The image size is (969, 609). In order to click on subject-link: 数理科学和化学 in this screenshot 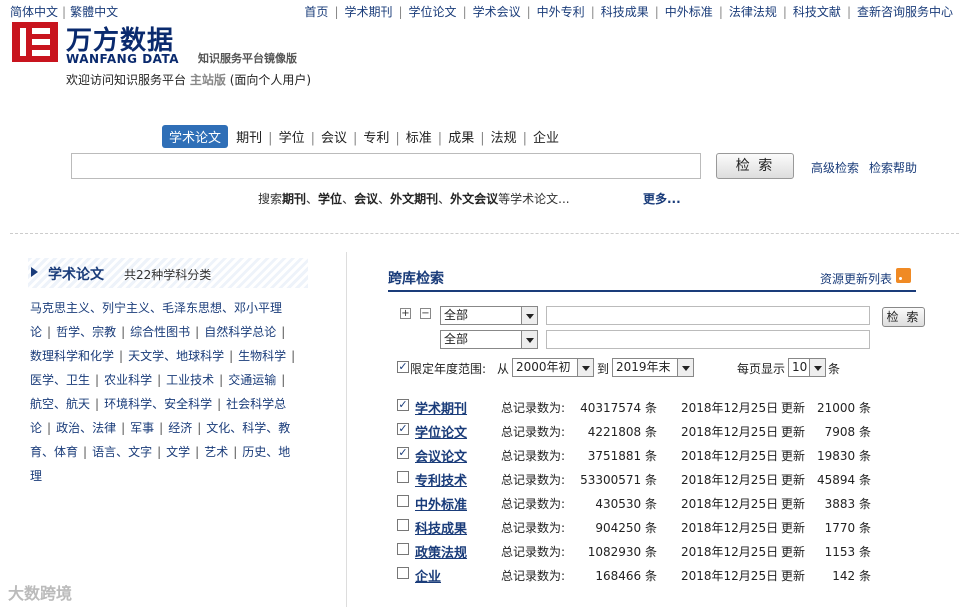, I will do `click(72, 356)`.